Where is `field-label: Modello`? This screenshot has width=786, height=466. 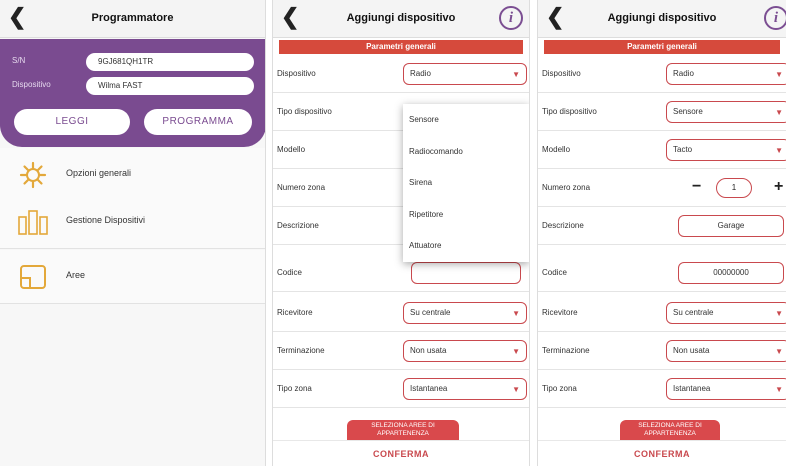 field-label: Modello is located at coordinates (556, 149).